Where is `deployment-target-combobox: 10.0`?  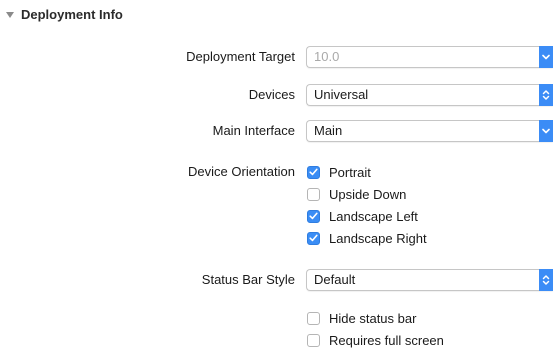
deployment-target-combobox: 10.0 is located at coordinates (429, 57).